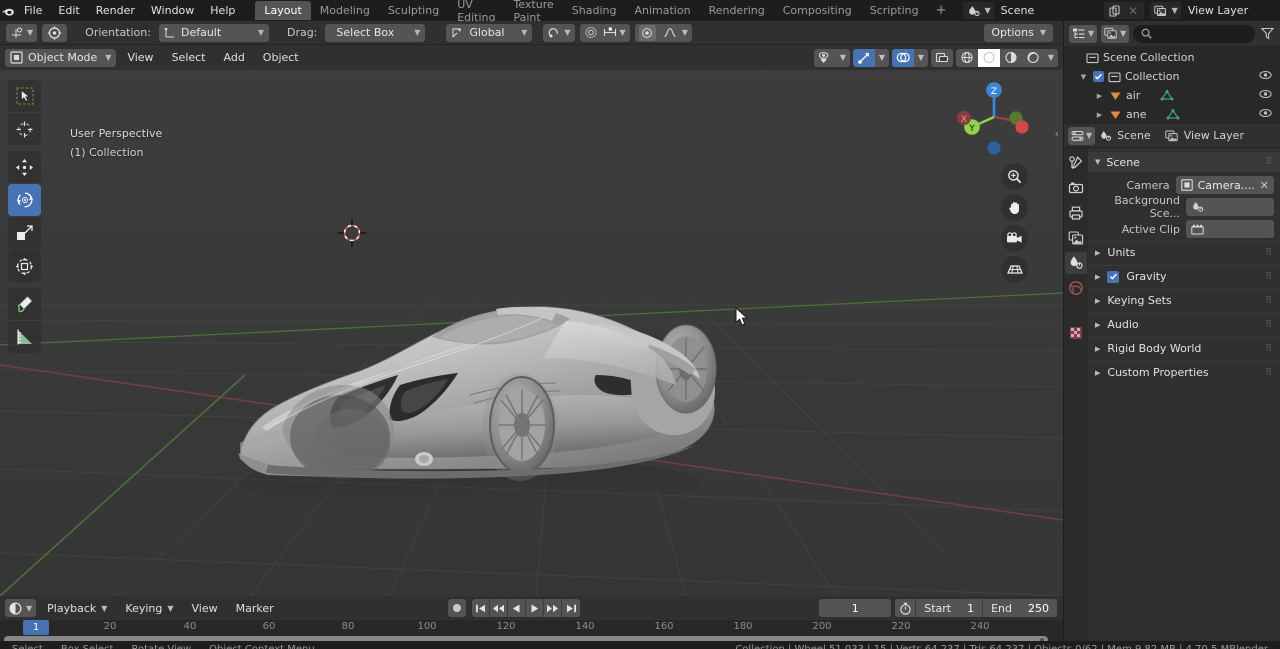 This screenshot has width=1280, height=649. I want to click on menu-render: Render, so click(115, 10).